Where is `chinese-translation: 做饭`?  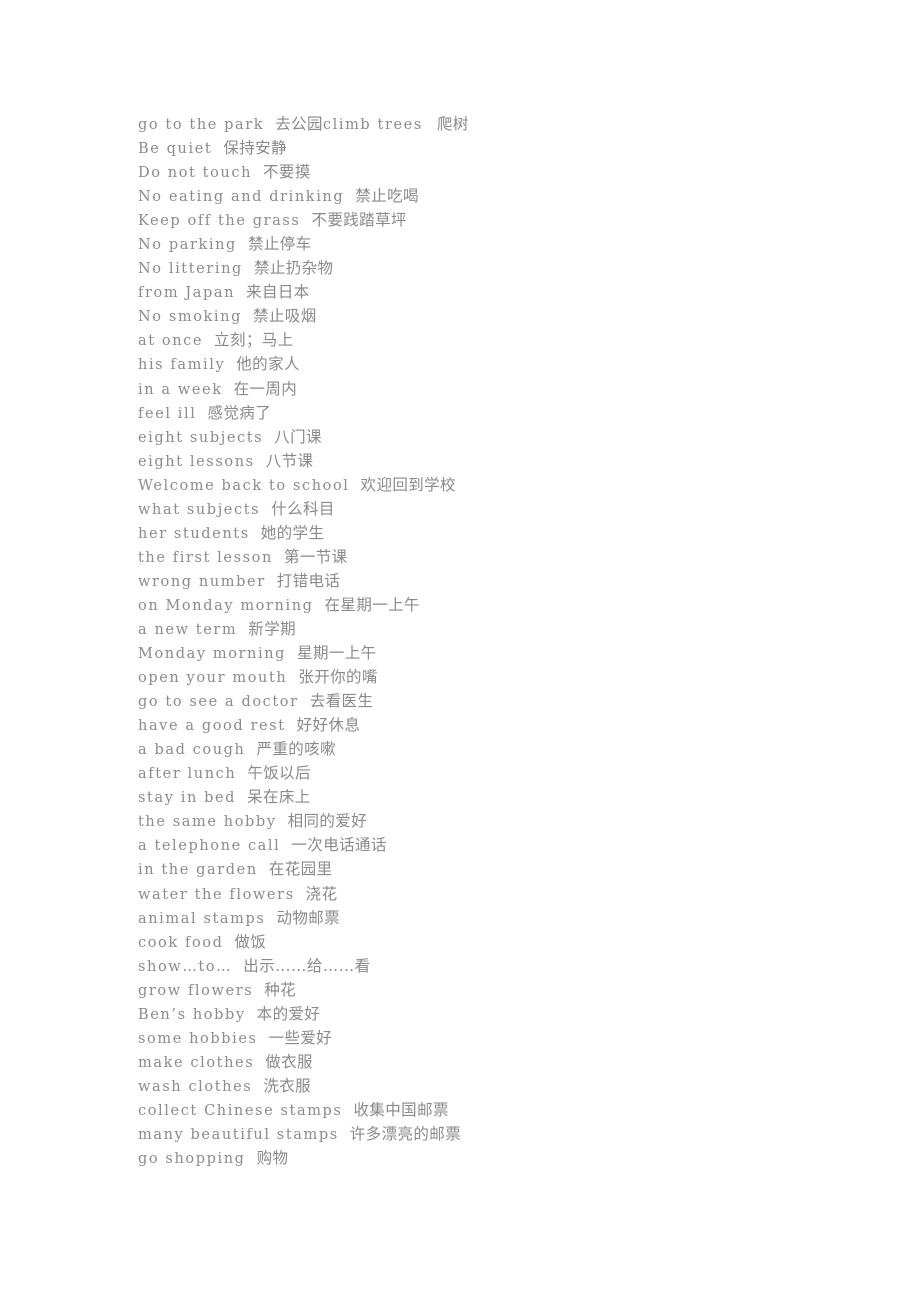
chinese-translation: 做饭 is located at coordinates (250, 941).